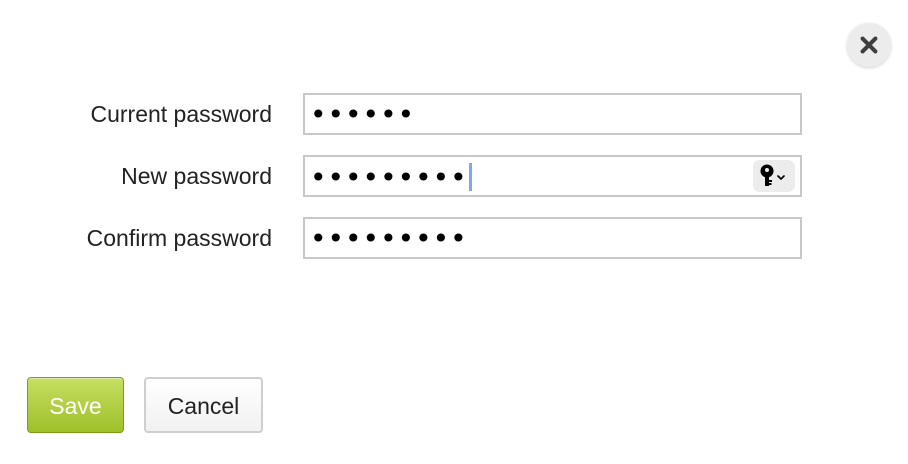 The width and height of the screenshot is (908, 464). I want to click on close-icon, so click(869, 45).